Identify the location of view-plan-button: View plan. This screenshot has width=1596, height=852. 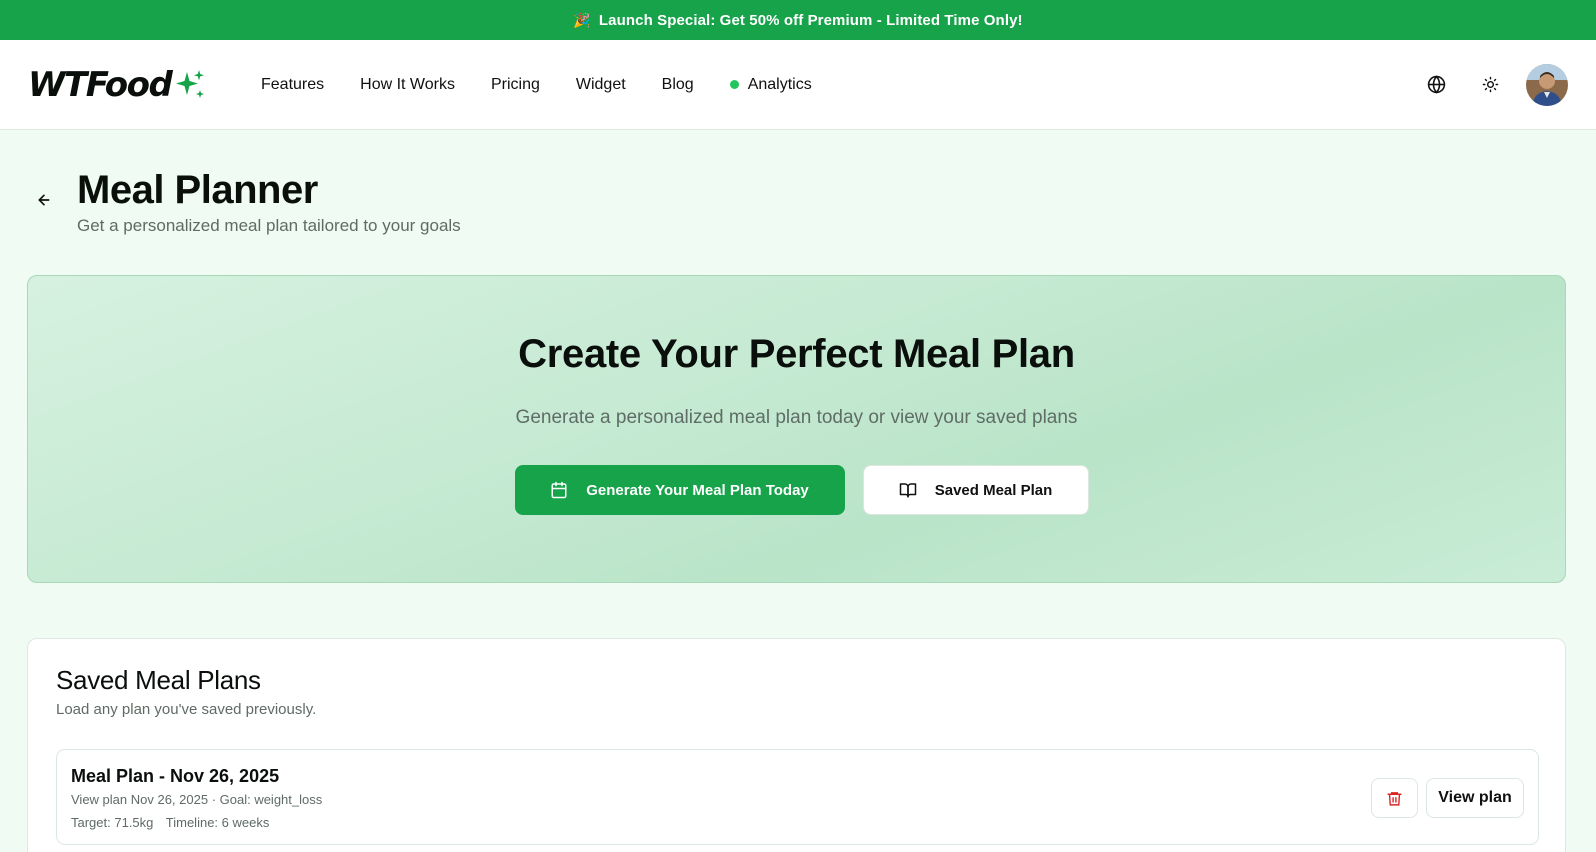
(1475, 798).